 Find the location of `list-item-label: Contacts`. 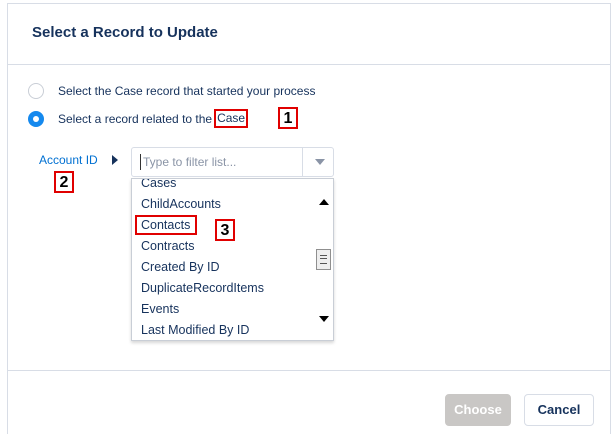

list-item-label: Contacts is located at coordinates (166, 225).